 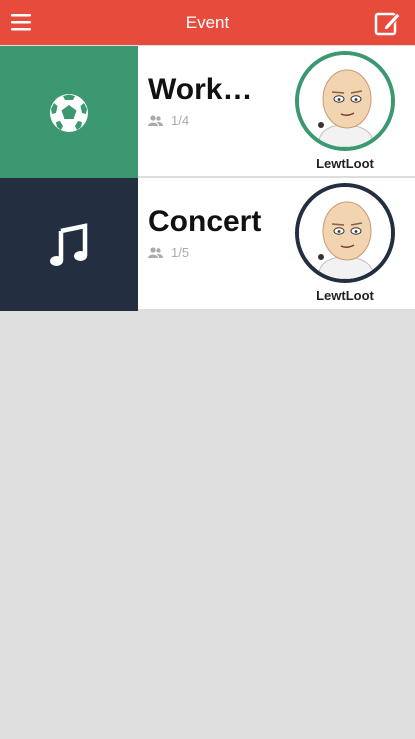 What do you see at coordinates (168, 120) in the screenshot?
I see `participant-count: 1/4` at bounding box center [168, 120].